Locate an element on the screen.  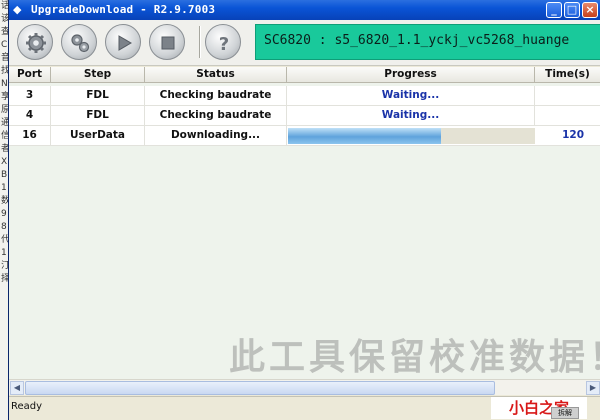
maximize-button: □ is located at coordinates (572, 10).